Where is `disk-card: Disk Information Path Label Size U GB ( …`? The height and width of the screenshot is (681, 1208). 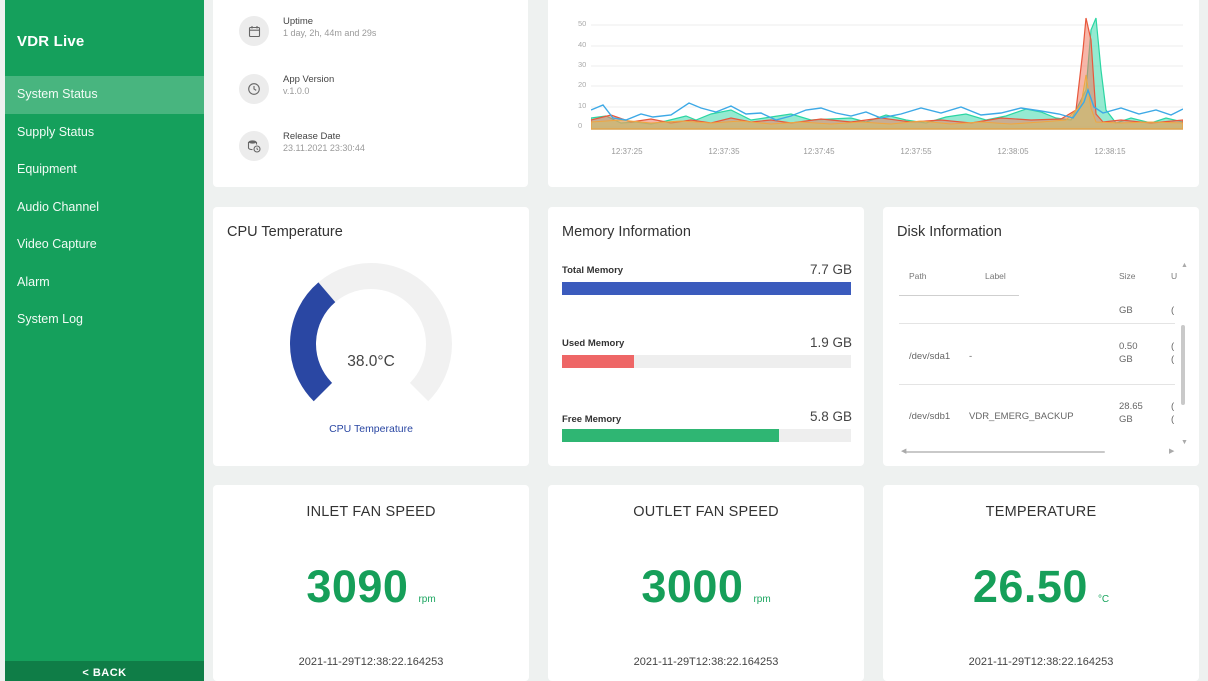
disk-card: Disk Information Path Label Size U GB ( … is located at coordinates (1041, 336).